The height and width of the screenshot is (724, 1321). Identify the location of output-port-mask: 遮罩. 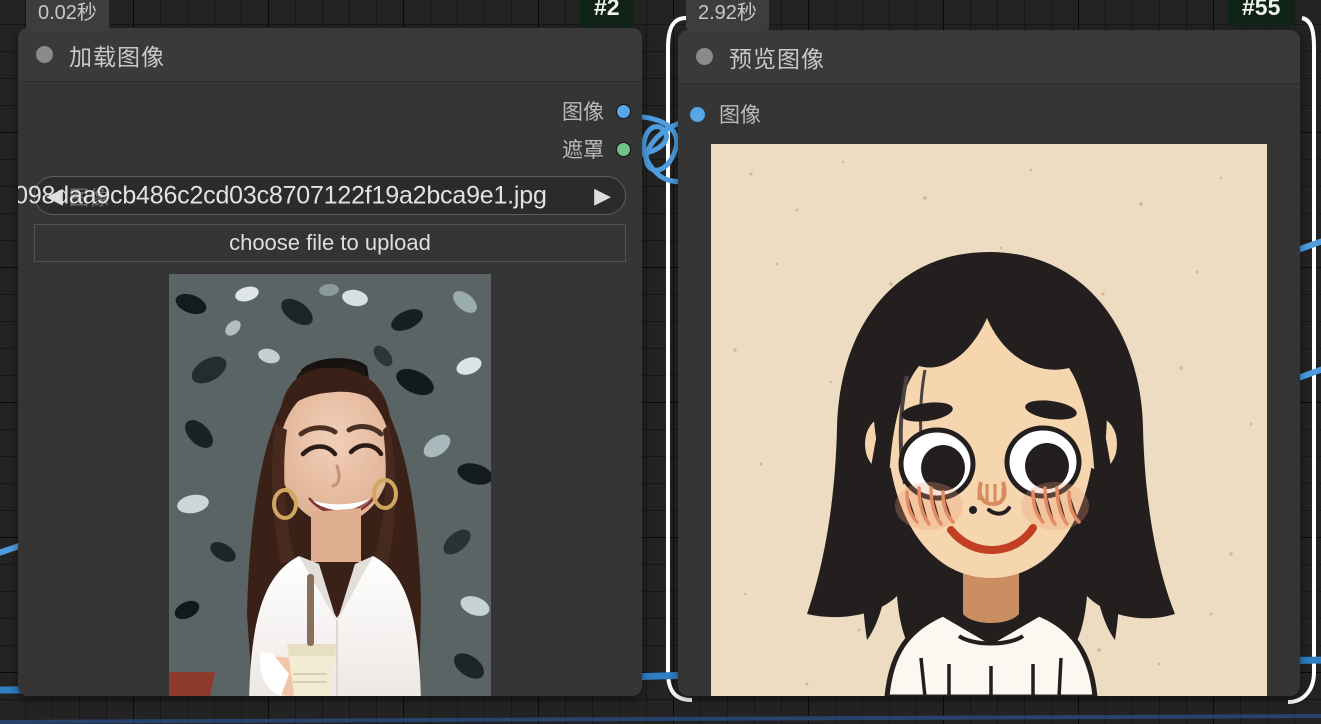
(330, 149).